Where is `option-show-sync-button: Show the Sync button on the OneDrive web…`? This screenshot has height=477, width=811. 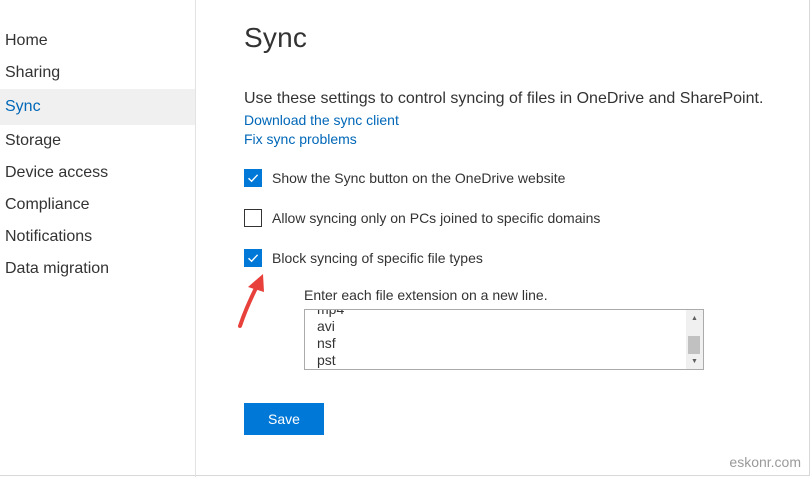
option-show-sync-button: Show the Sync button on the OneDrive web… is located at coordinates (404, 178).